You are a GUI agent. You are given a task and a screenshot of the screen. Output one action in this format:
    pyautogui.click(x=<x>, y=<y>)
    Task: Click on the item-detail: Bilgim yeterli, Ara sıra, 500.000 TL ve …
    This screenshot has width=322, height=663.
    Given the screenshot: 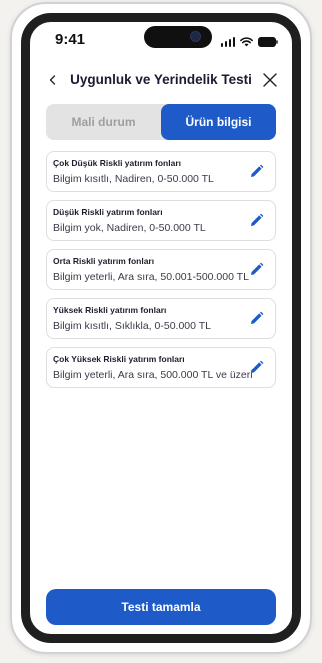 What is the action you would take?
    pyautogui.click(x=153, y=375)
    